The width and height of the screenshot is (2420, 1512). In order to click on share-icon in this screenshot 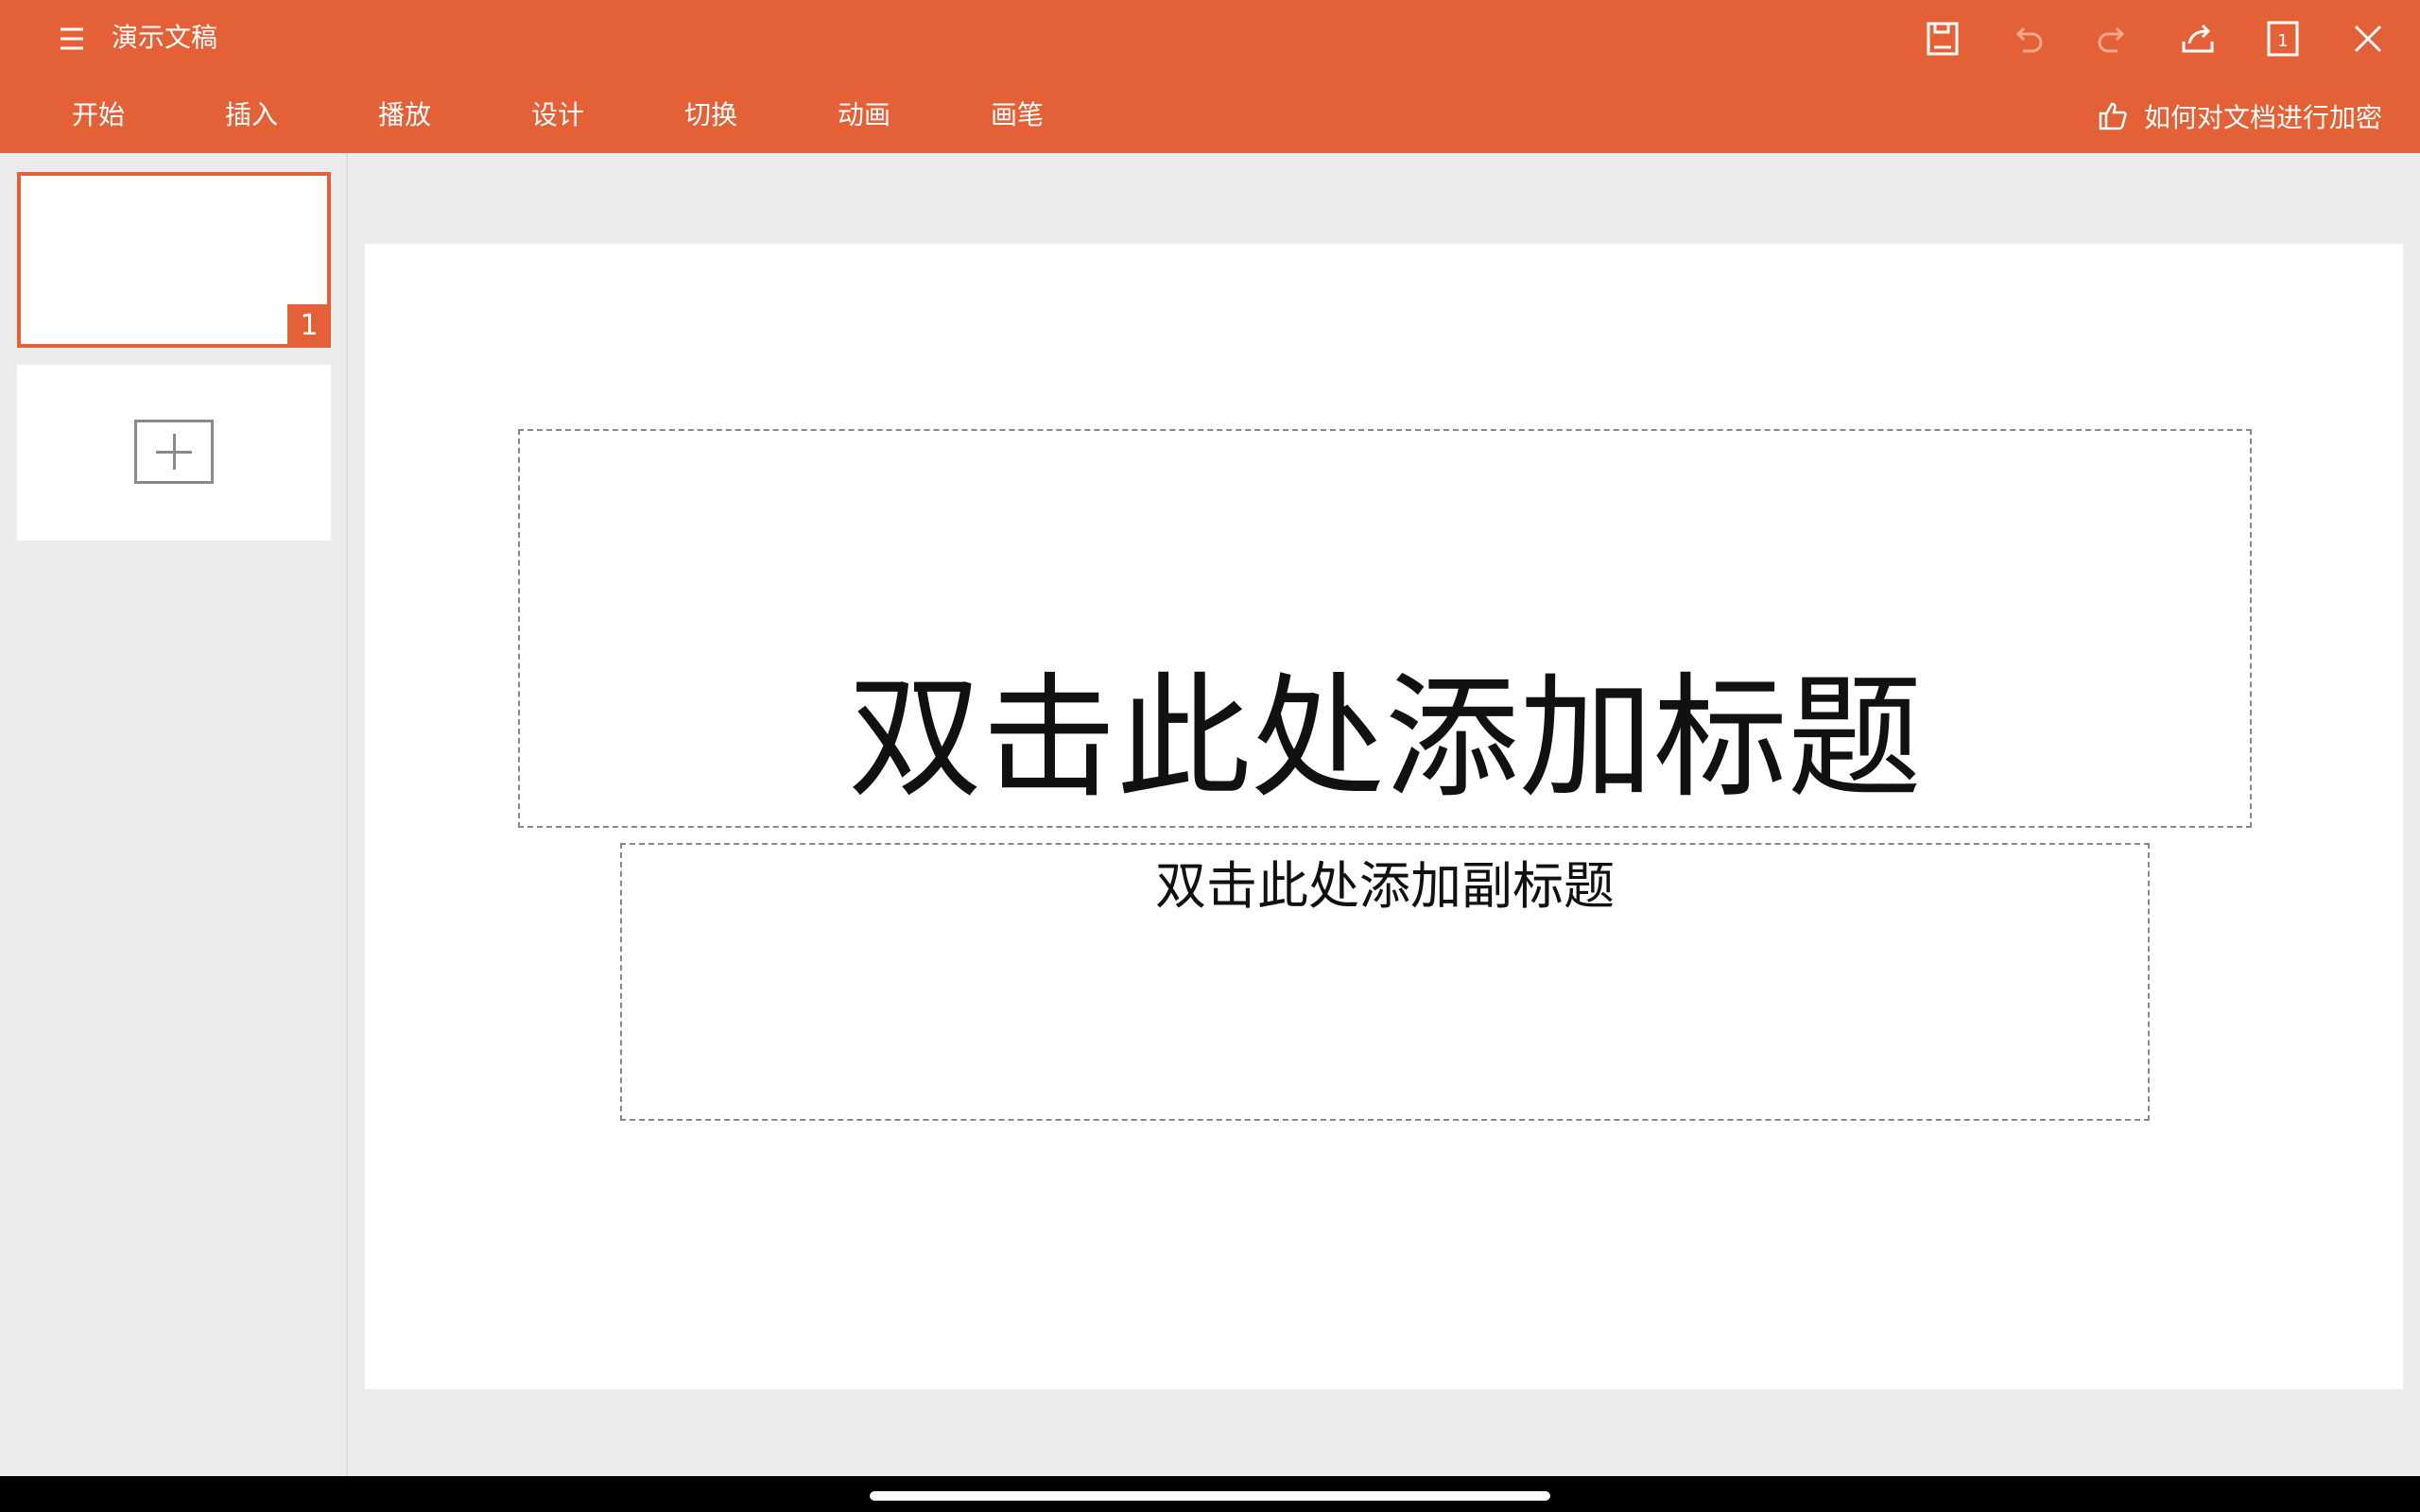, I will do `click(2198, 38)`.